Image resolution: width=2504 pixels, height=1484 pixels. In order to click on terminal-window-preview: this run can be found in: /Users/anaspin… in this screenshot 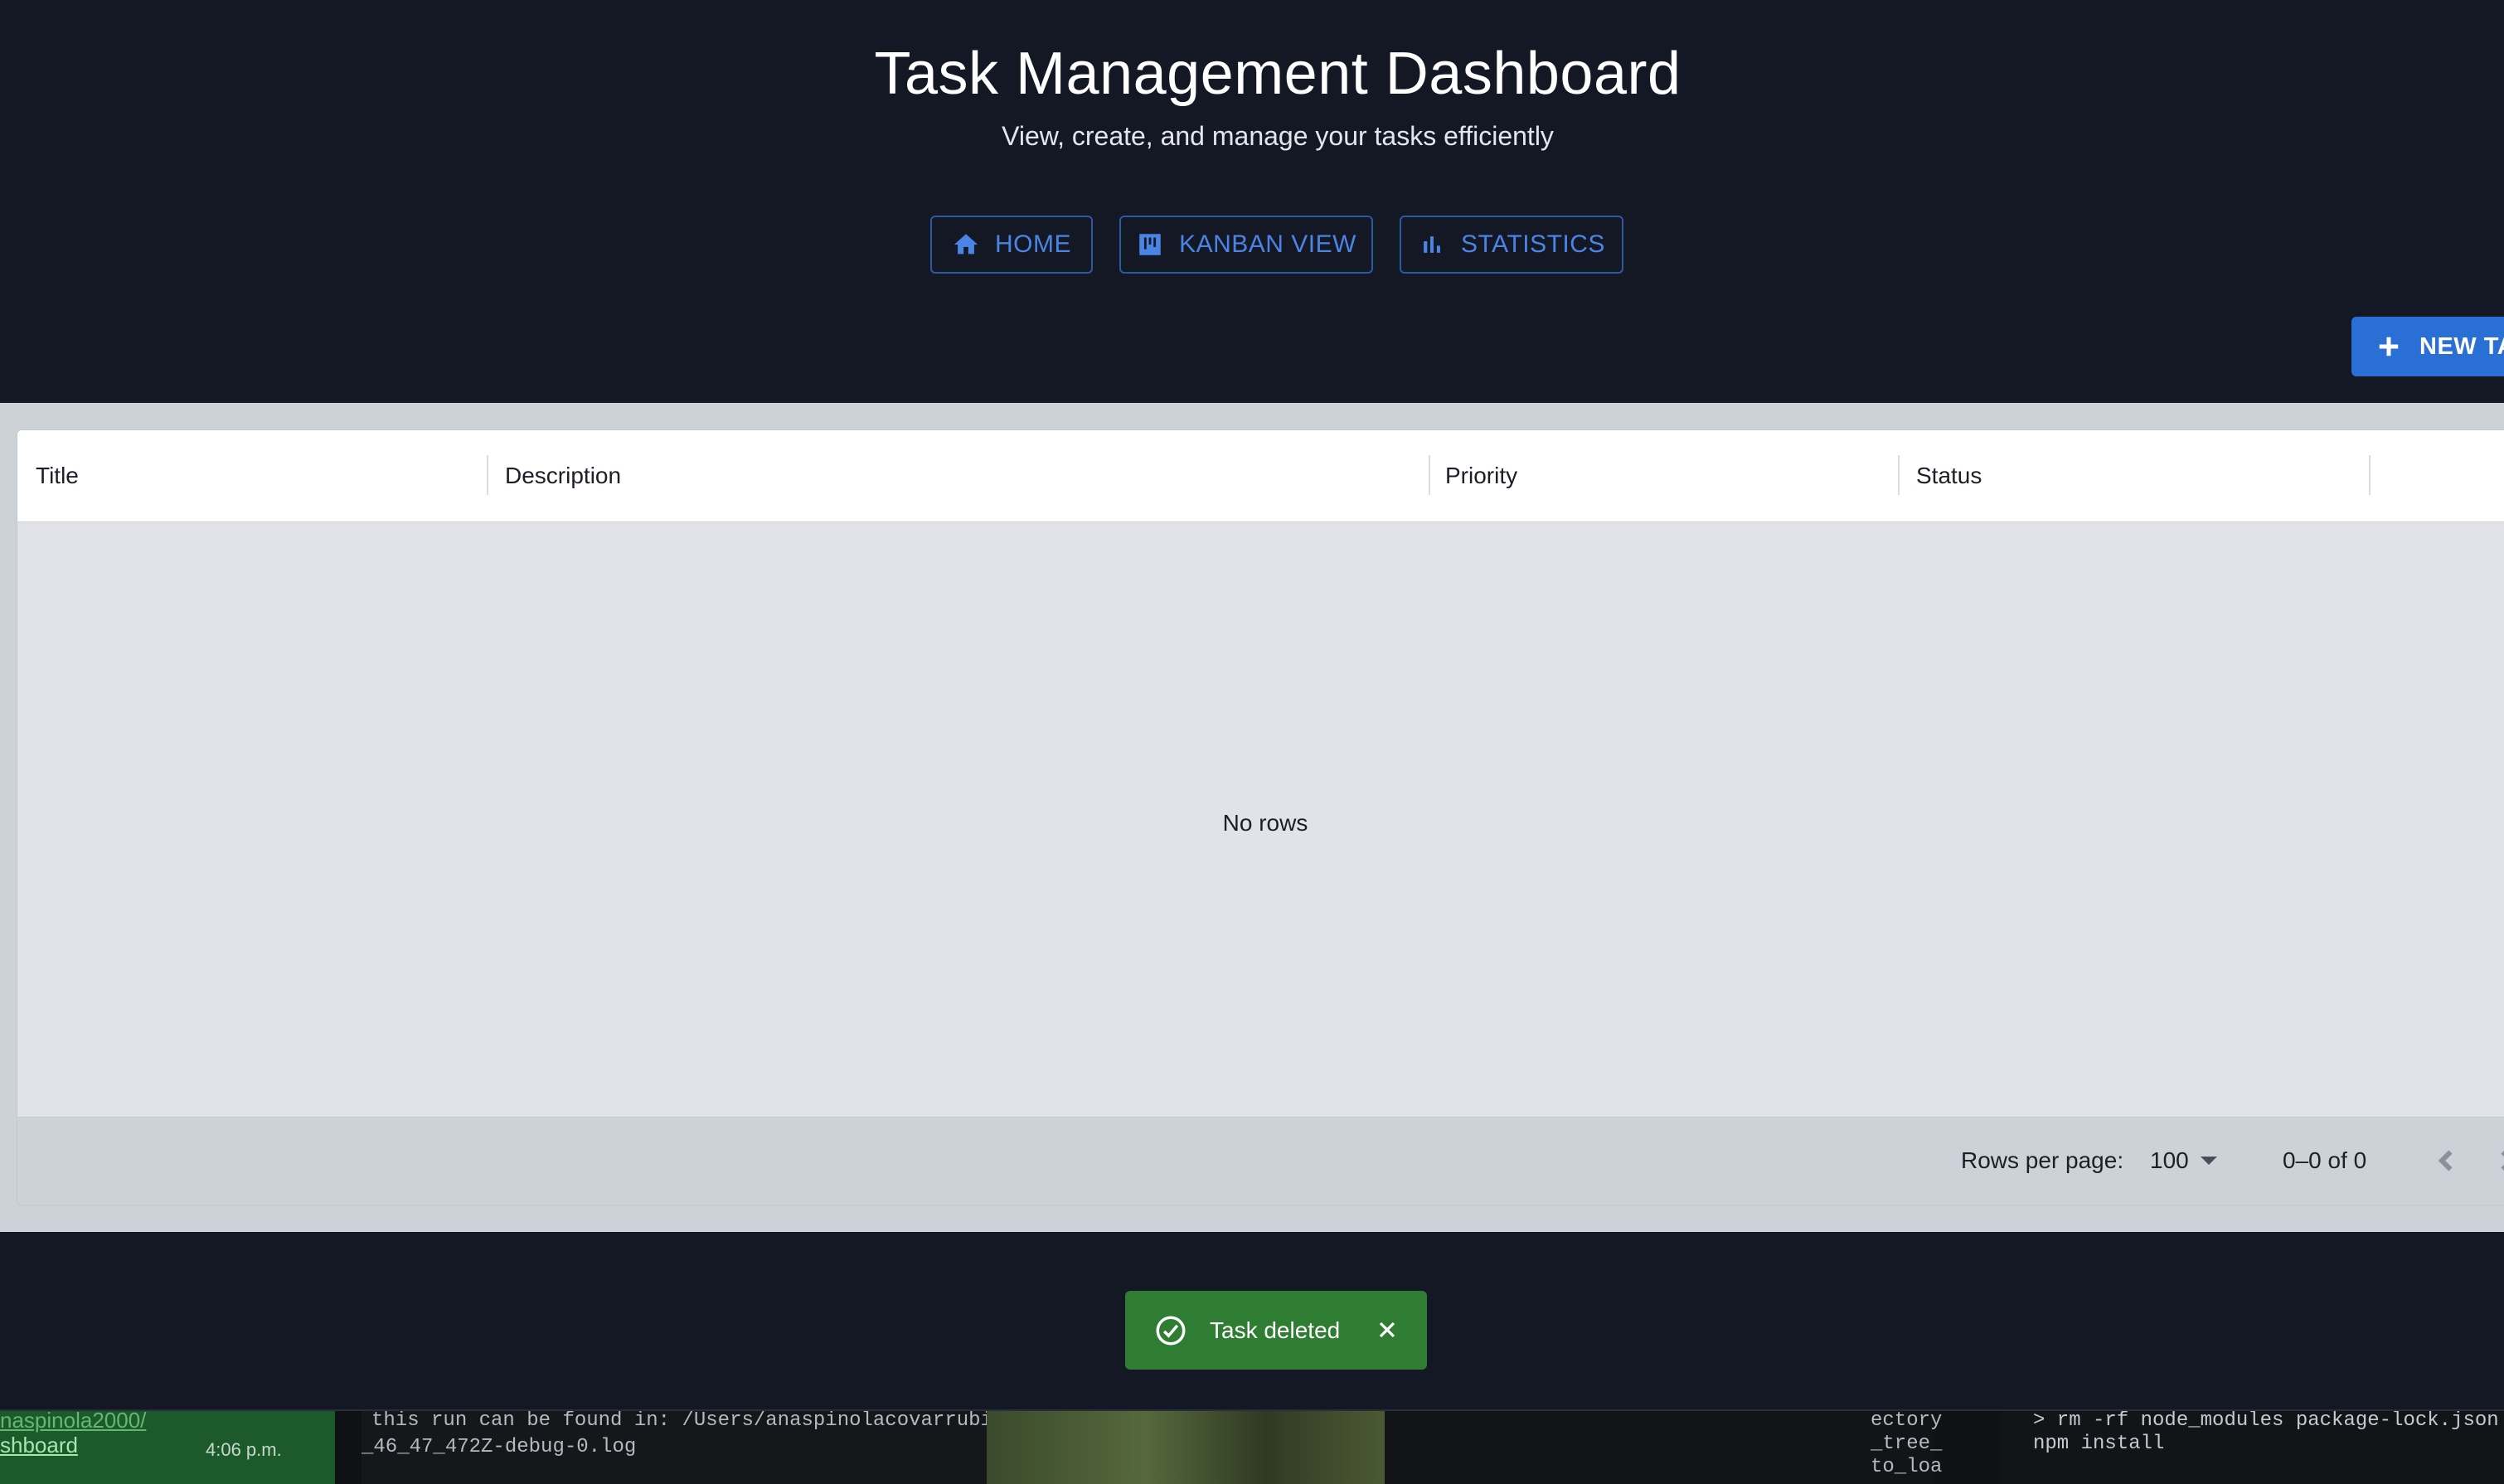, I will do `click(677, 1448)`.